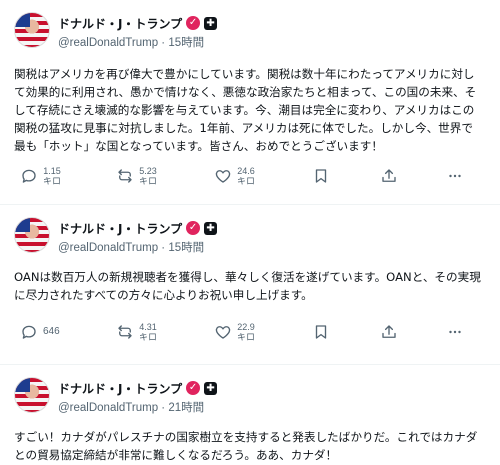 Image resolution: width=500 pixels, height=465 pixels. What do you see at coordinates (40, 176) in the screenshot?
I see `reply-button: 1.15 キロ` at bounding box center [40, 176].